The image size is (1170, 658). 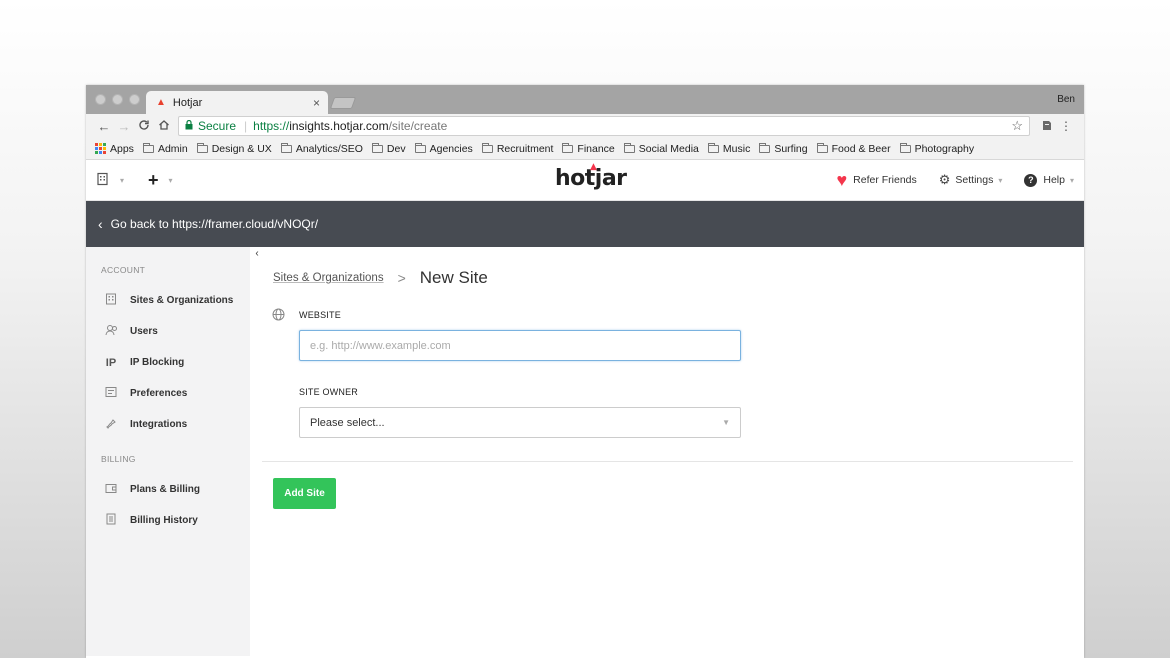 I want to click on bookmark-folder: Recruitment, so click(x=517, y=148).